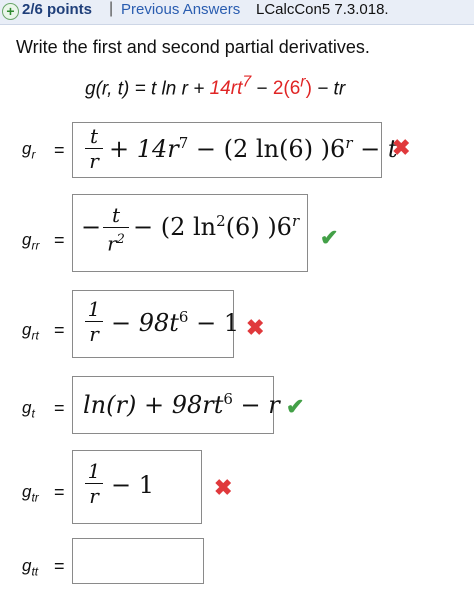 This screenshot has height=594, width=474. What do you see at coordinates (322, 9) in the screenshot?
I see `problem-code: LCalcCon5 7.3.018.` at bounding box center [322, 9].